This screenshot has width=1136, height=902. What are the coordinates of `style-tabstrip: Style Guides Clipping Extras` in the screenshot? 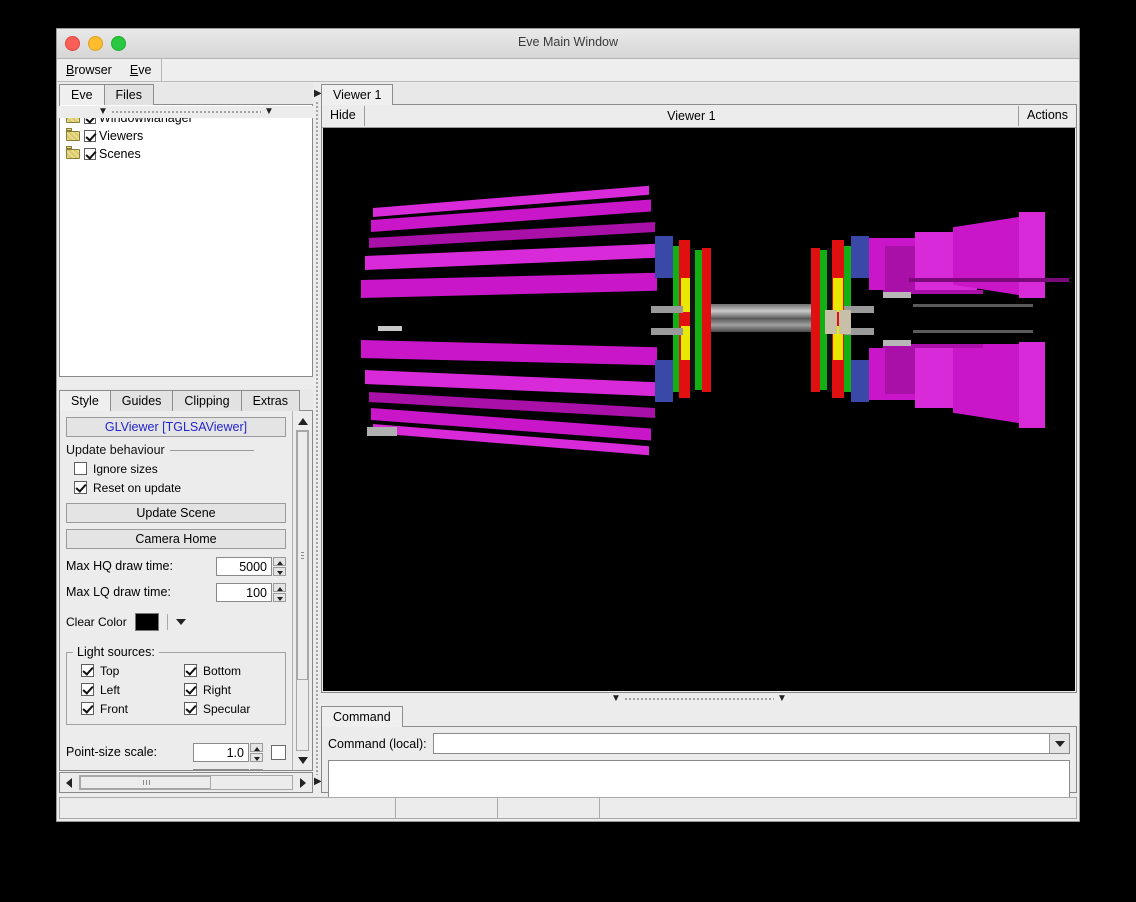 It's located at (186, 400).